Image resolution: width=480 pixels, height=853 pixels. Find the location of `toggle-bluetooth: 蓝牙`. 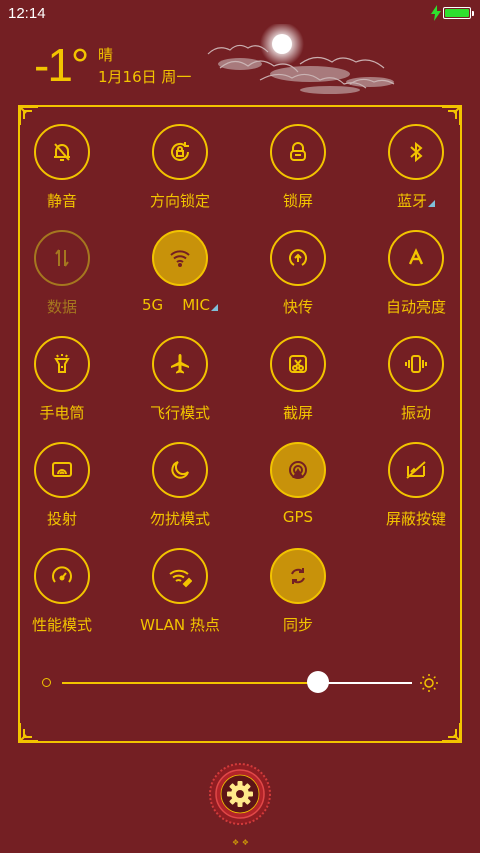

toggle-bluetooth: 蓝牙 is located at coordinates (416, 174).